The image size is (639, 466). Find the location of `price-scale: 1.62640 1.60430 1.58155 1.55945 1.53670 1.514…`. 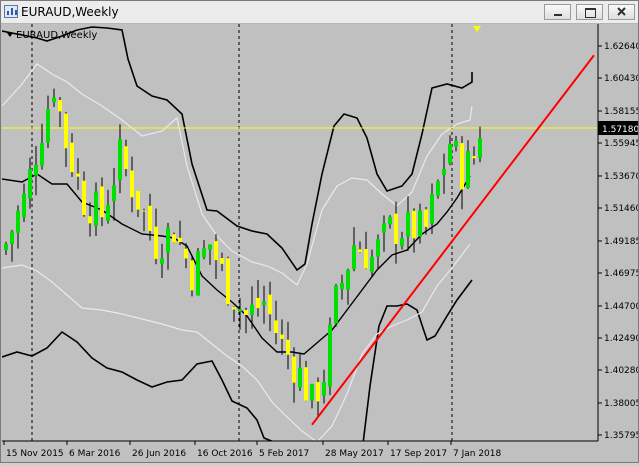

price-scale: 1.62640 1.60430 1.58155 1.55945 1.53670 1.514… is located at coordinates (618, 241).